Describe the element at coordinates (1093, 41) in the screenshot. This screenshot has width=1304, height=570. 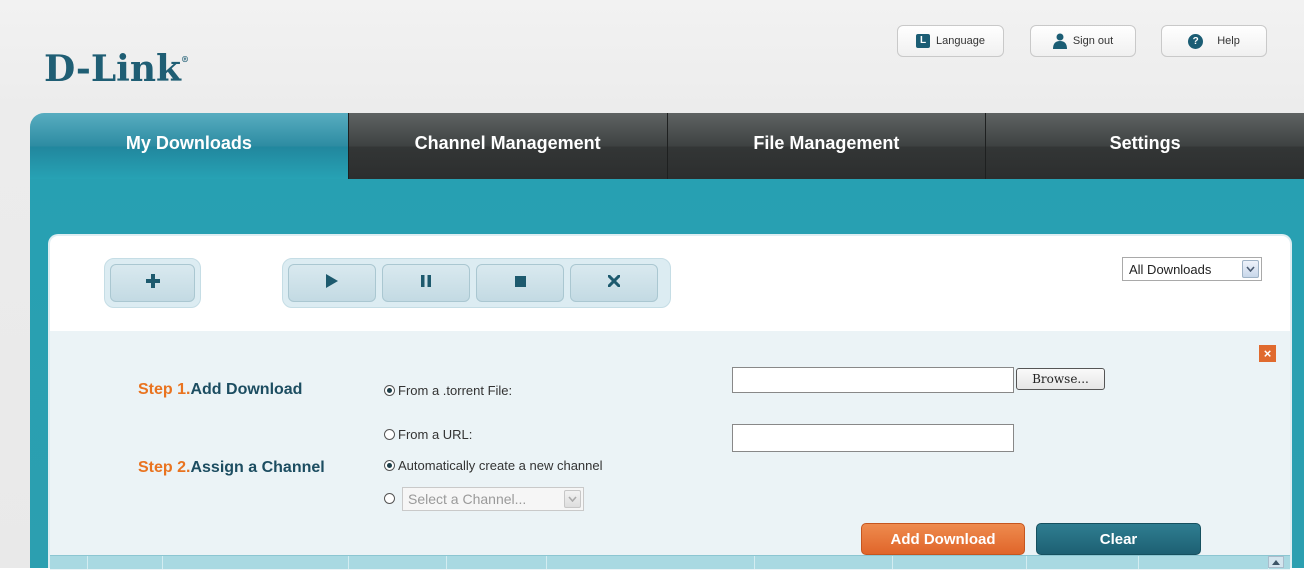
I see `signout-label: Sign out` at that location.